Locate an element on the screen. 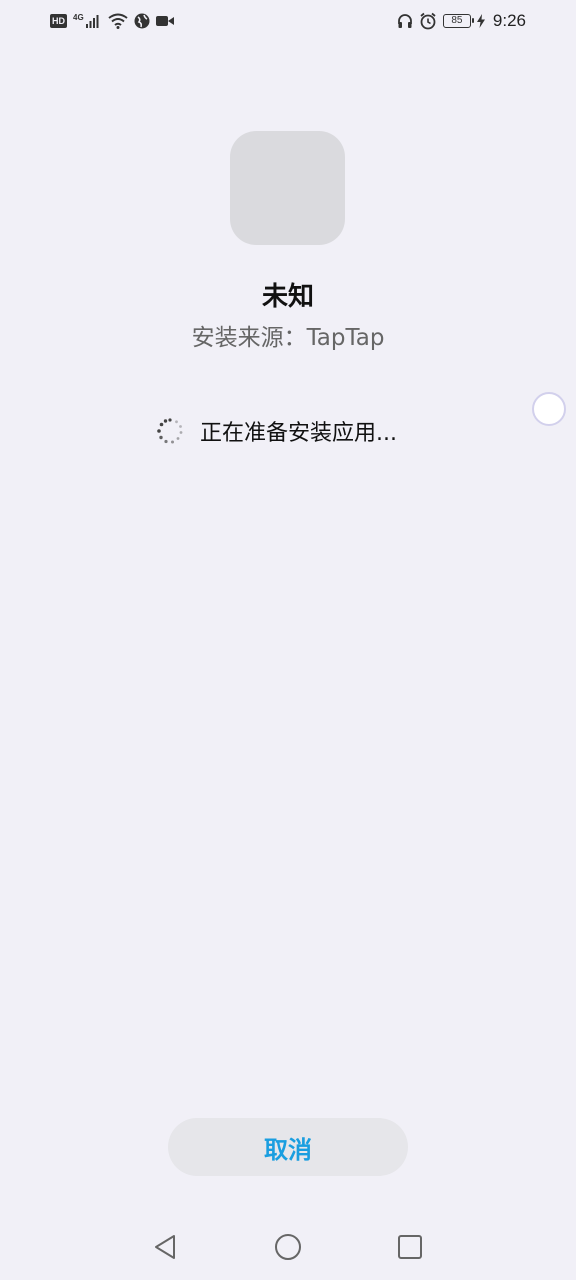  navigation-bar is located at coordinates (288, 1247).